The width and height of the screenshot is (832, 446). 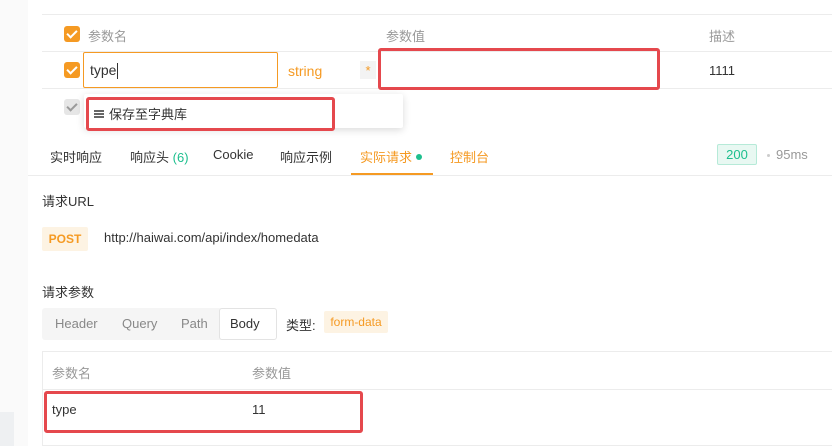 I want to click on header-description: 描述, so click(x=722, y=36).